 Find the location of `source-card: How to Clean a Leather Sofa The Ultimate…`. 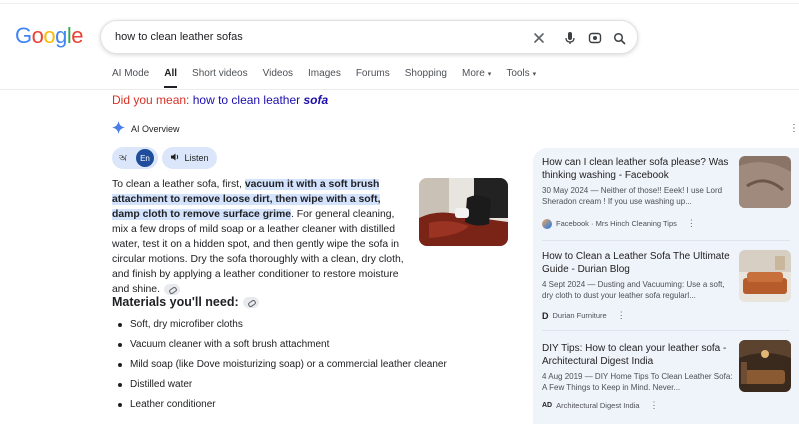

source-card: How to Clean a Leather Sofa The Ultimate… is located at coordinates (666, 290).